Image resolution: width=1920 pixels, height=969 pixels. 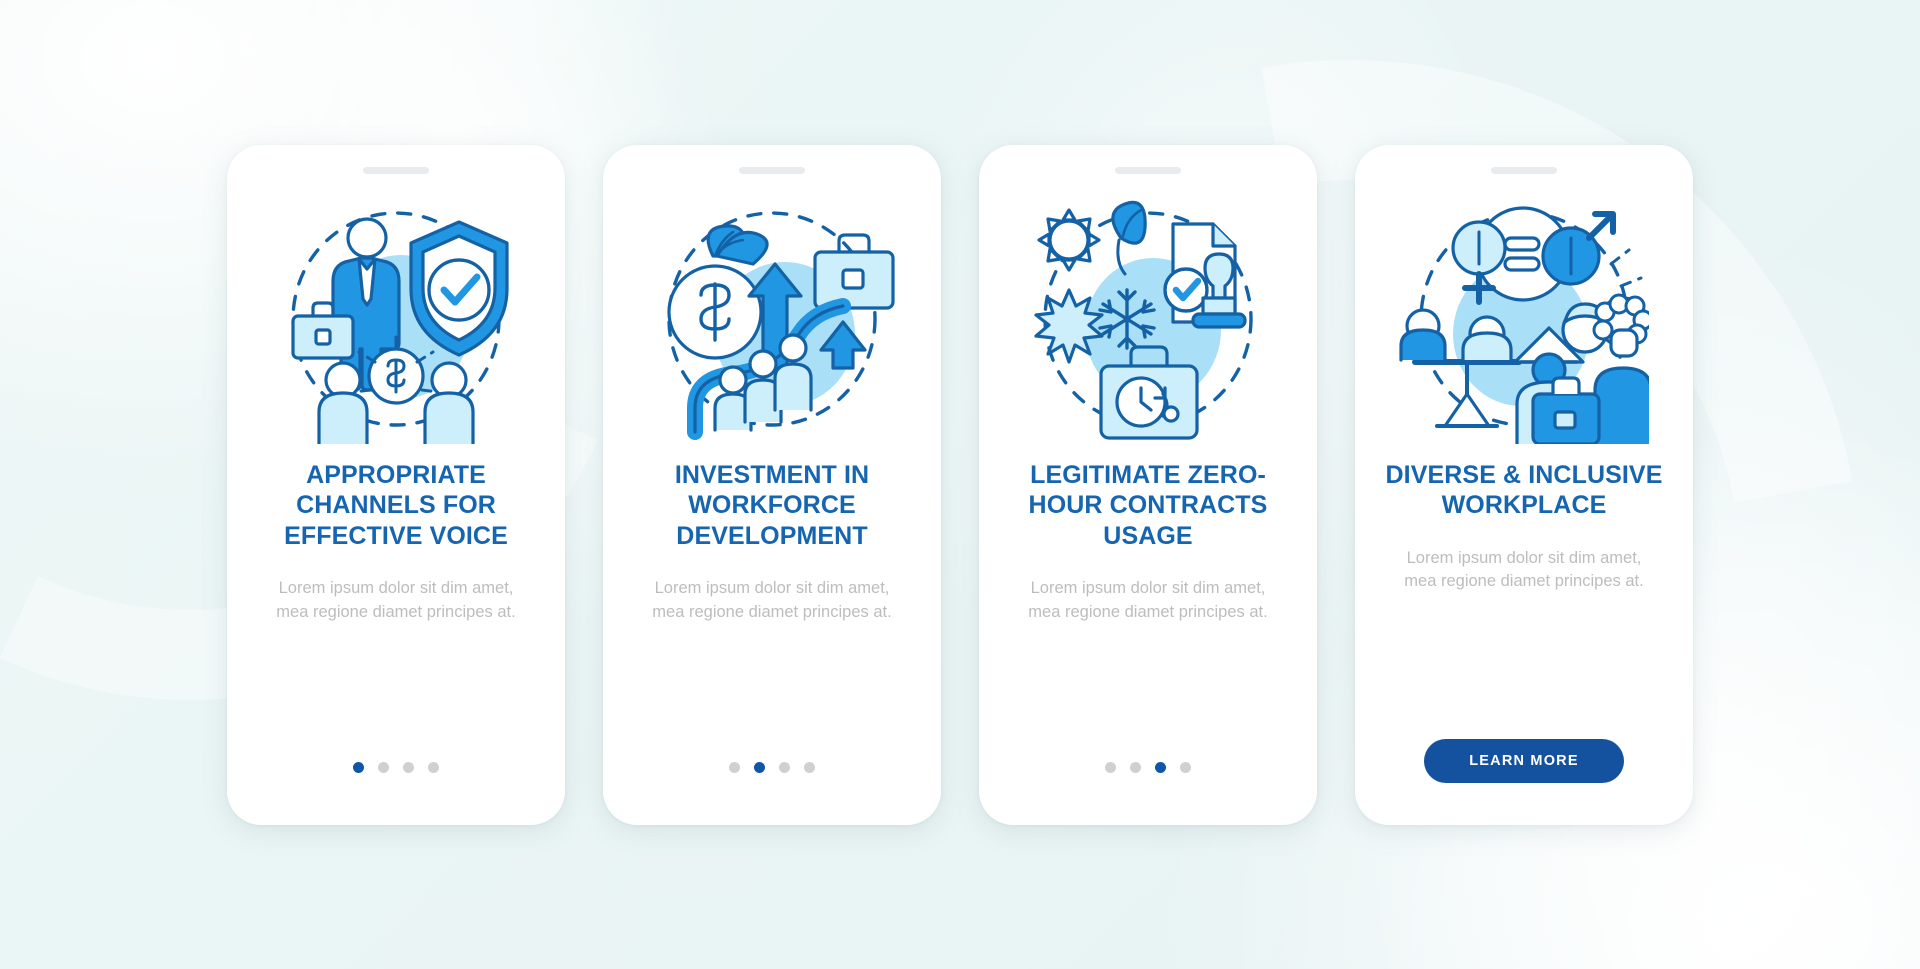 I want to click on zero-hour-contracts-illustration, so click(x=1148, y=319).